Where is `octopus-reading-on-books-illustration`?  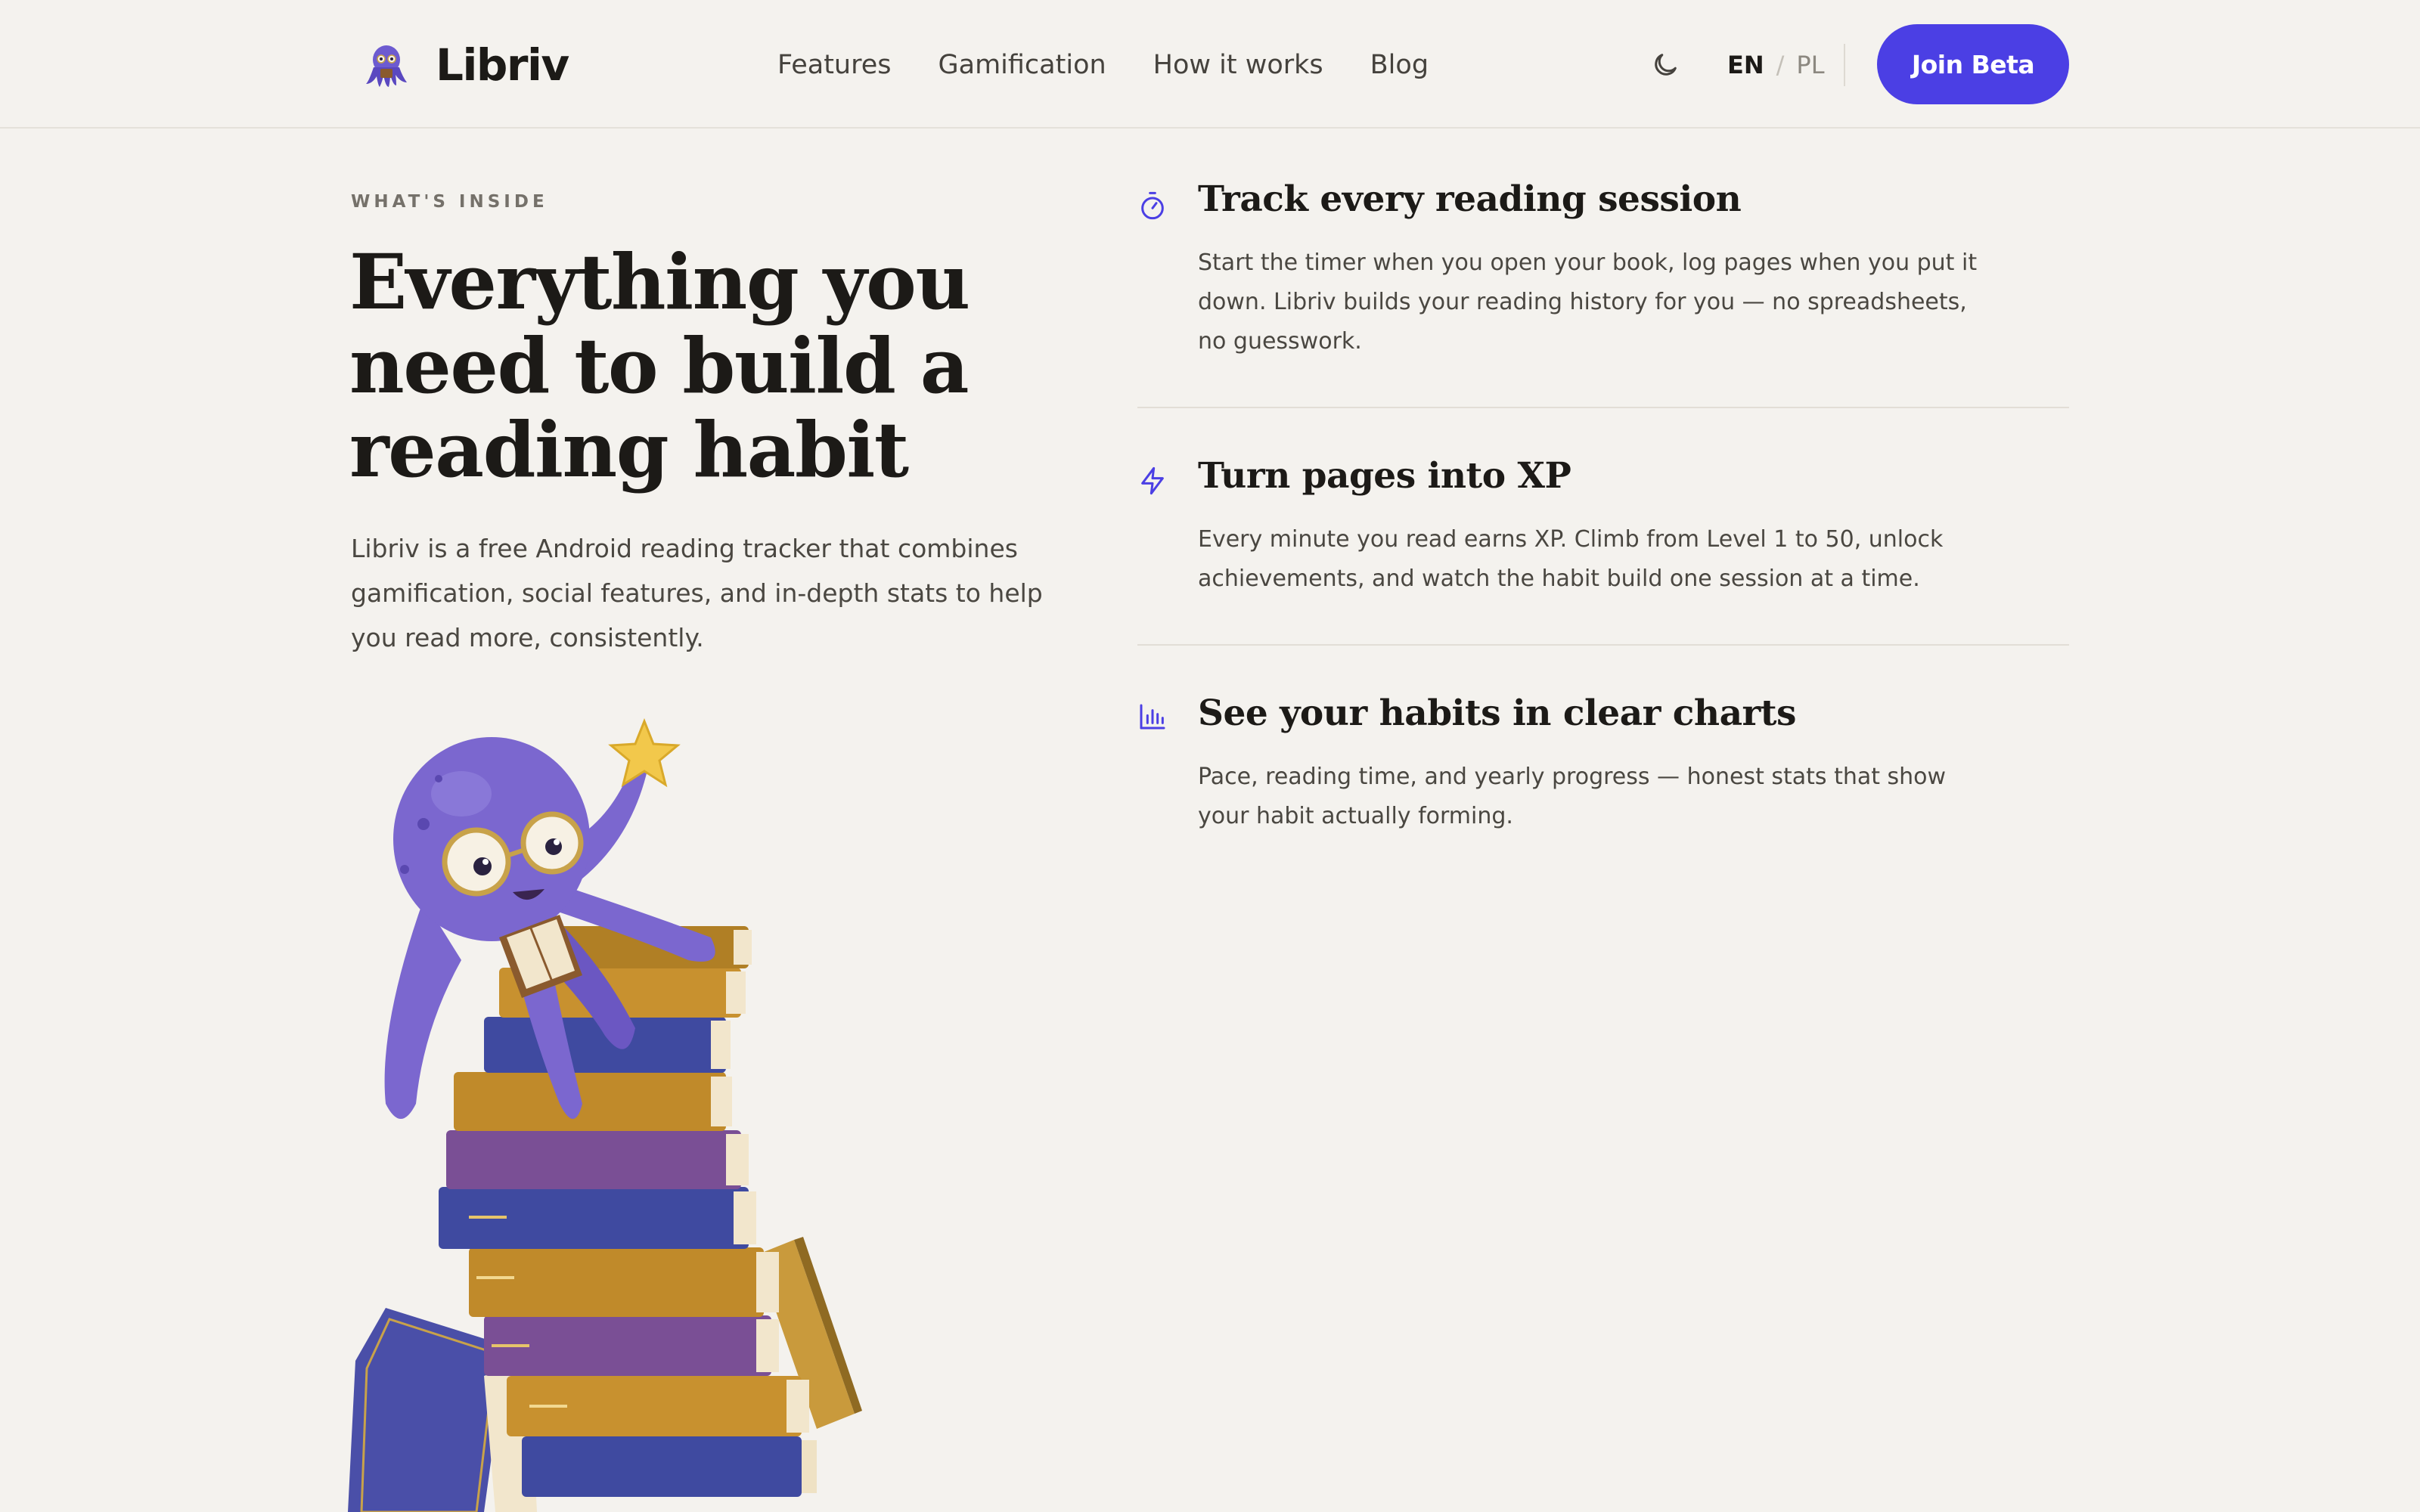 octopus-reading-on-books-illustration is located at coordinates (605, 1114).